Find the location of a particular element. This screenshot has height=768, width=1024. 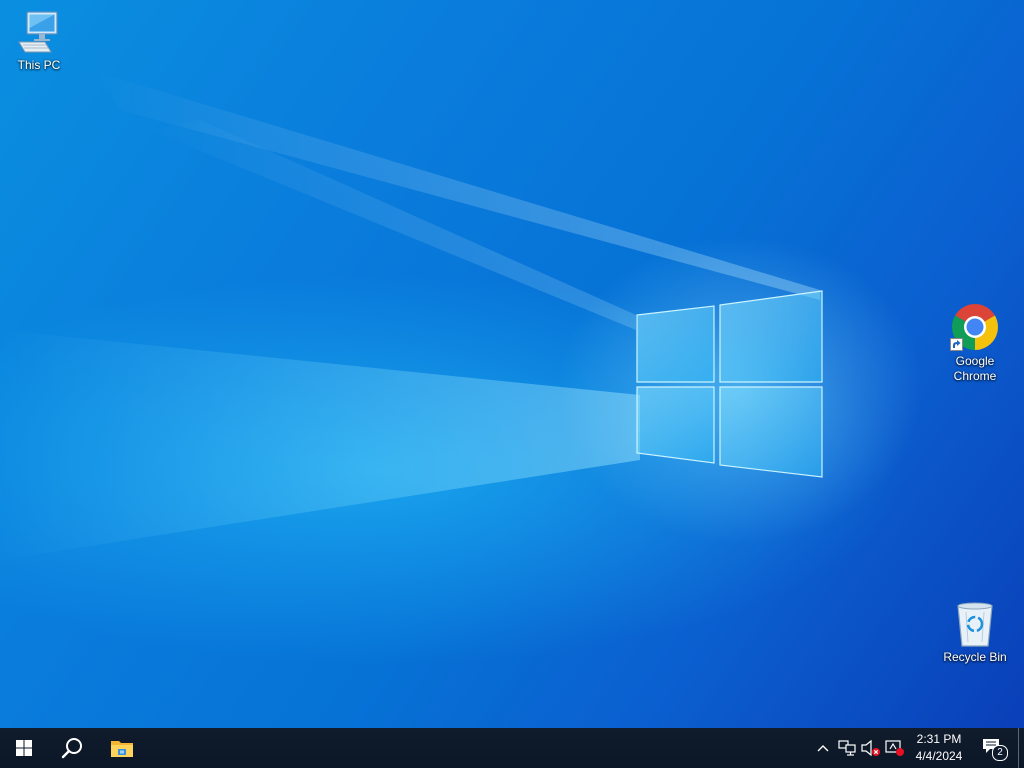

notification-count-badge: 2 is located at coordinates (1000, 753).